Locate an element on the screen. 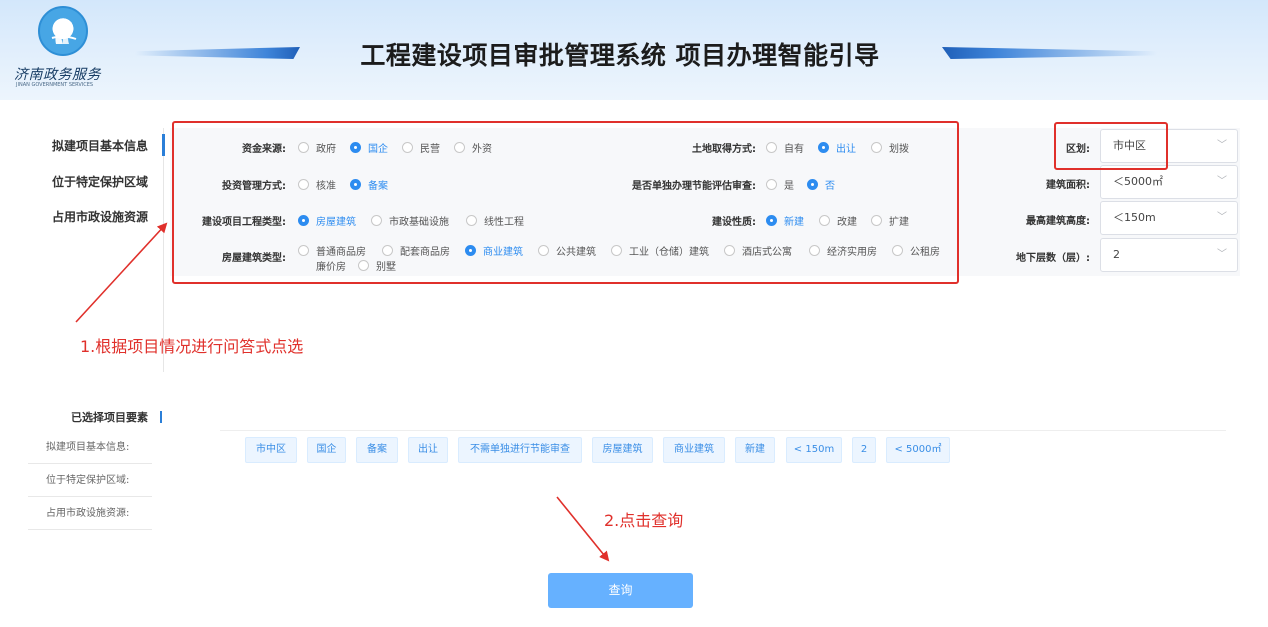 The width and height of the screenshot is (1268, 627). floors-select: 2 ﹀ is located at coordinates (1169, 255).